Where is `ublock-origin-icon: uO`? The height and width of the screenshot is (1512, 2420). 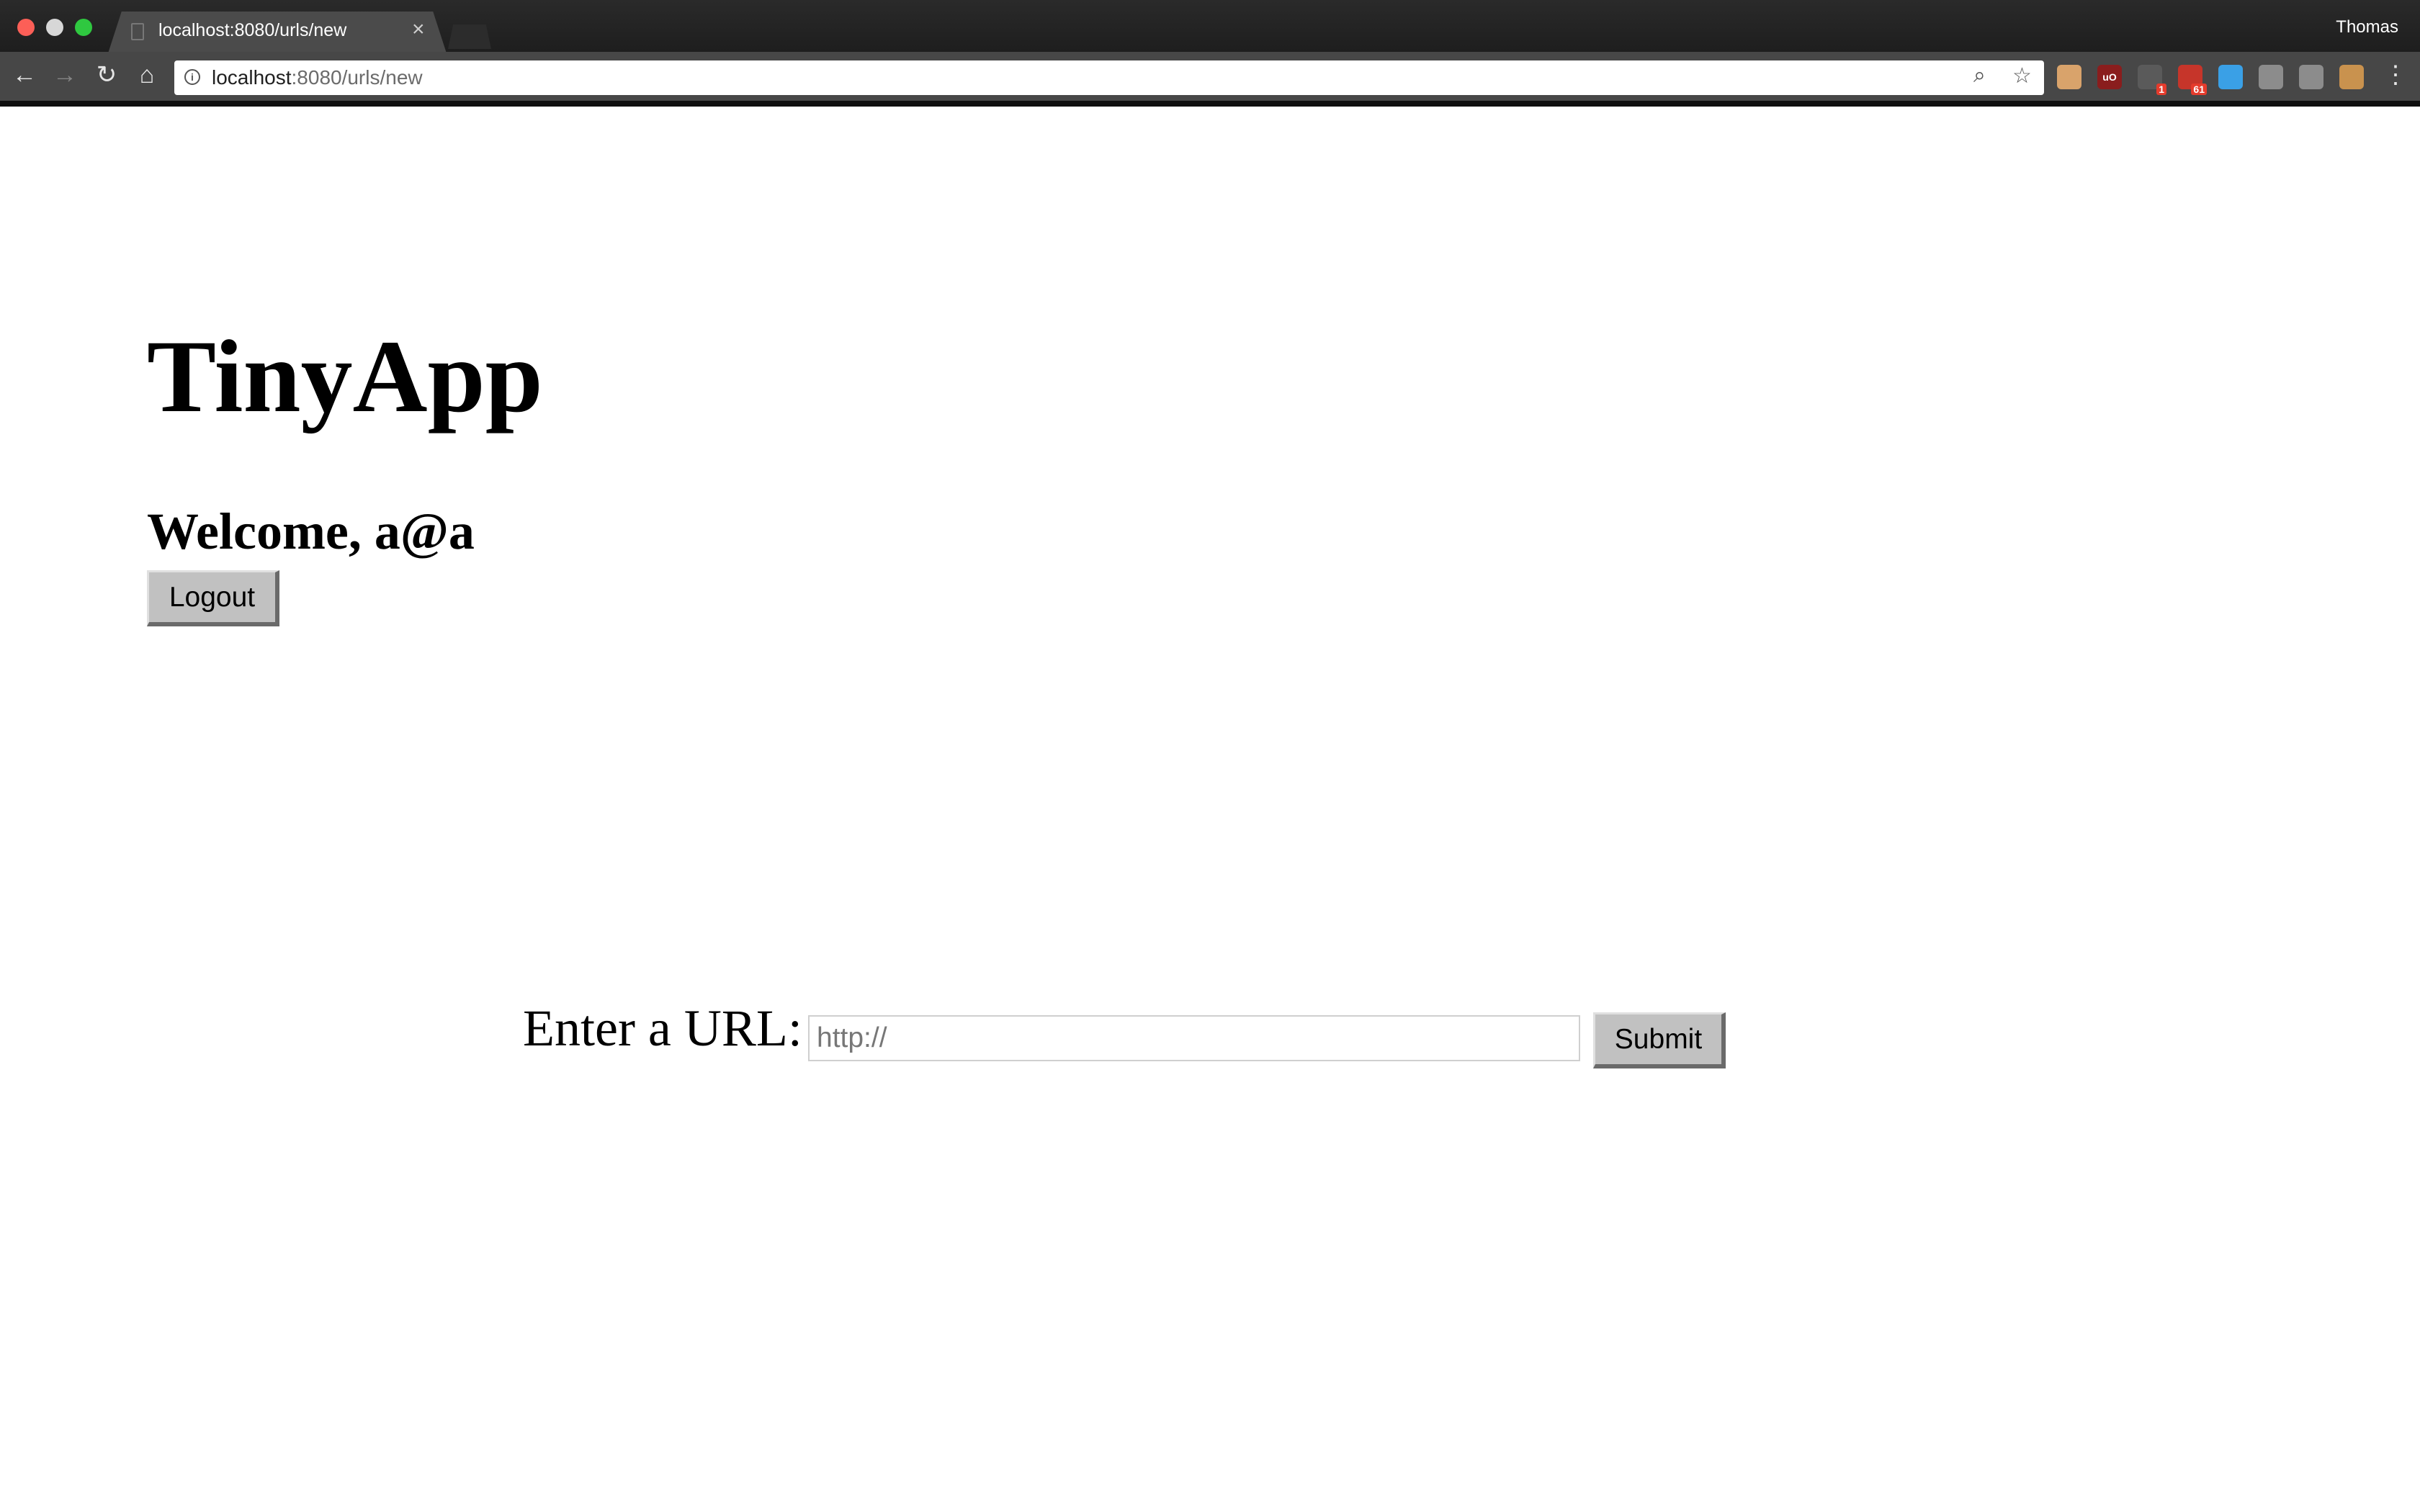
ublock-origin-icon: uO is located at coordinates (2109, 77).